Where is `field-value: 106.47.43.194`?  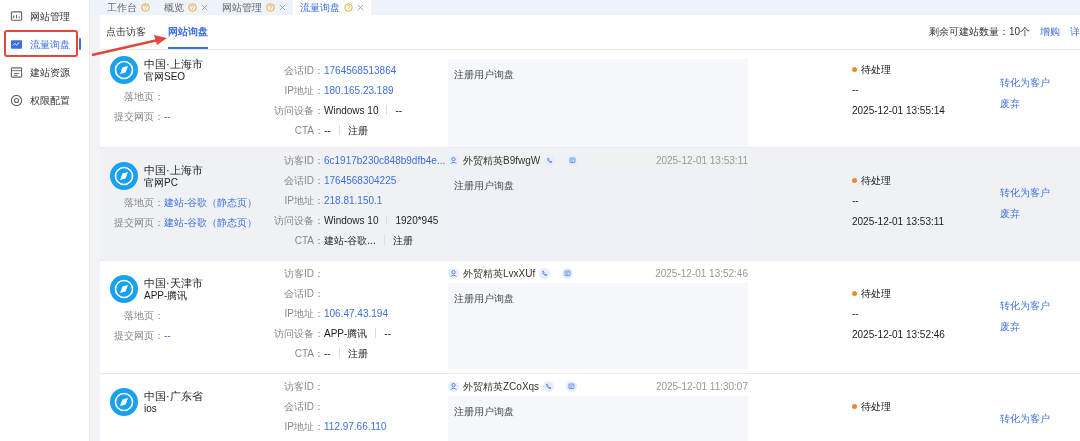
field-value: 106.47.43.194 is located at coordinates (356, 313).